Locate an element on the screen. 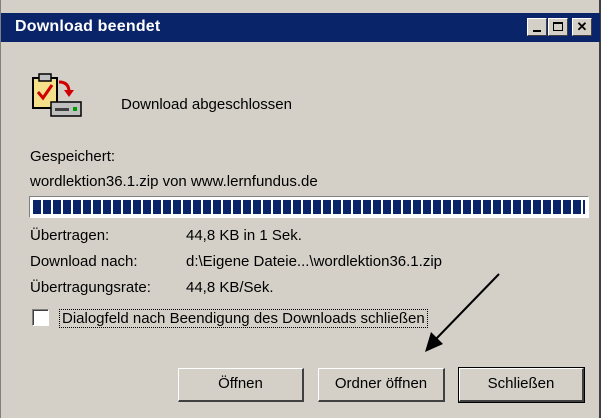 The image size is (603, 418). progress-fill is located at coordinates (309, 207).